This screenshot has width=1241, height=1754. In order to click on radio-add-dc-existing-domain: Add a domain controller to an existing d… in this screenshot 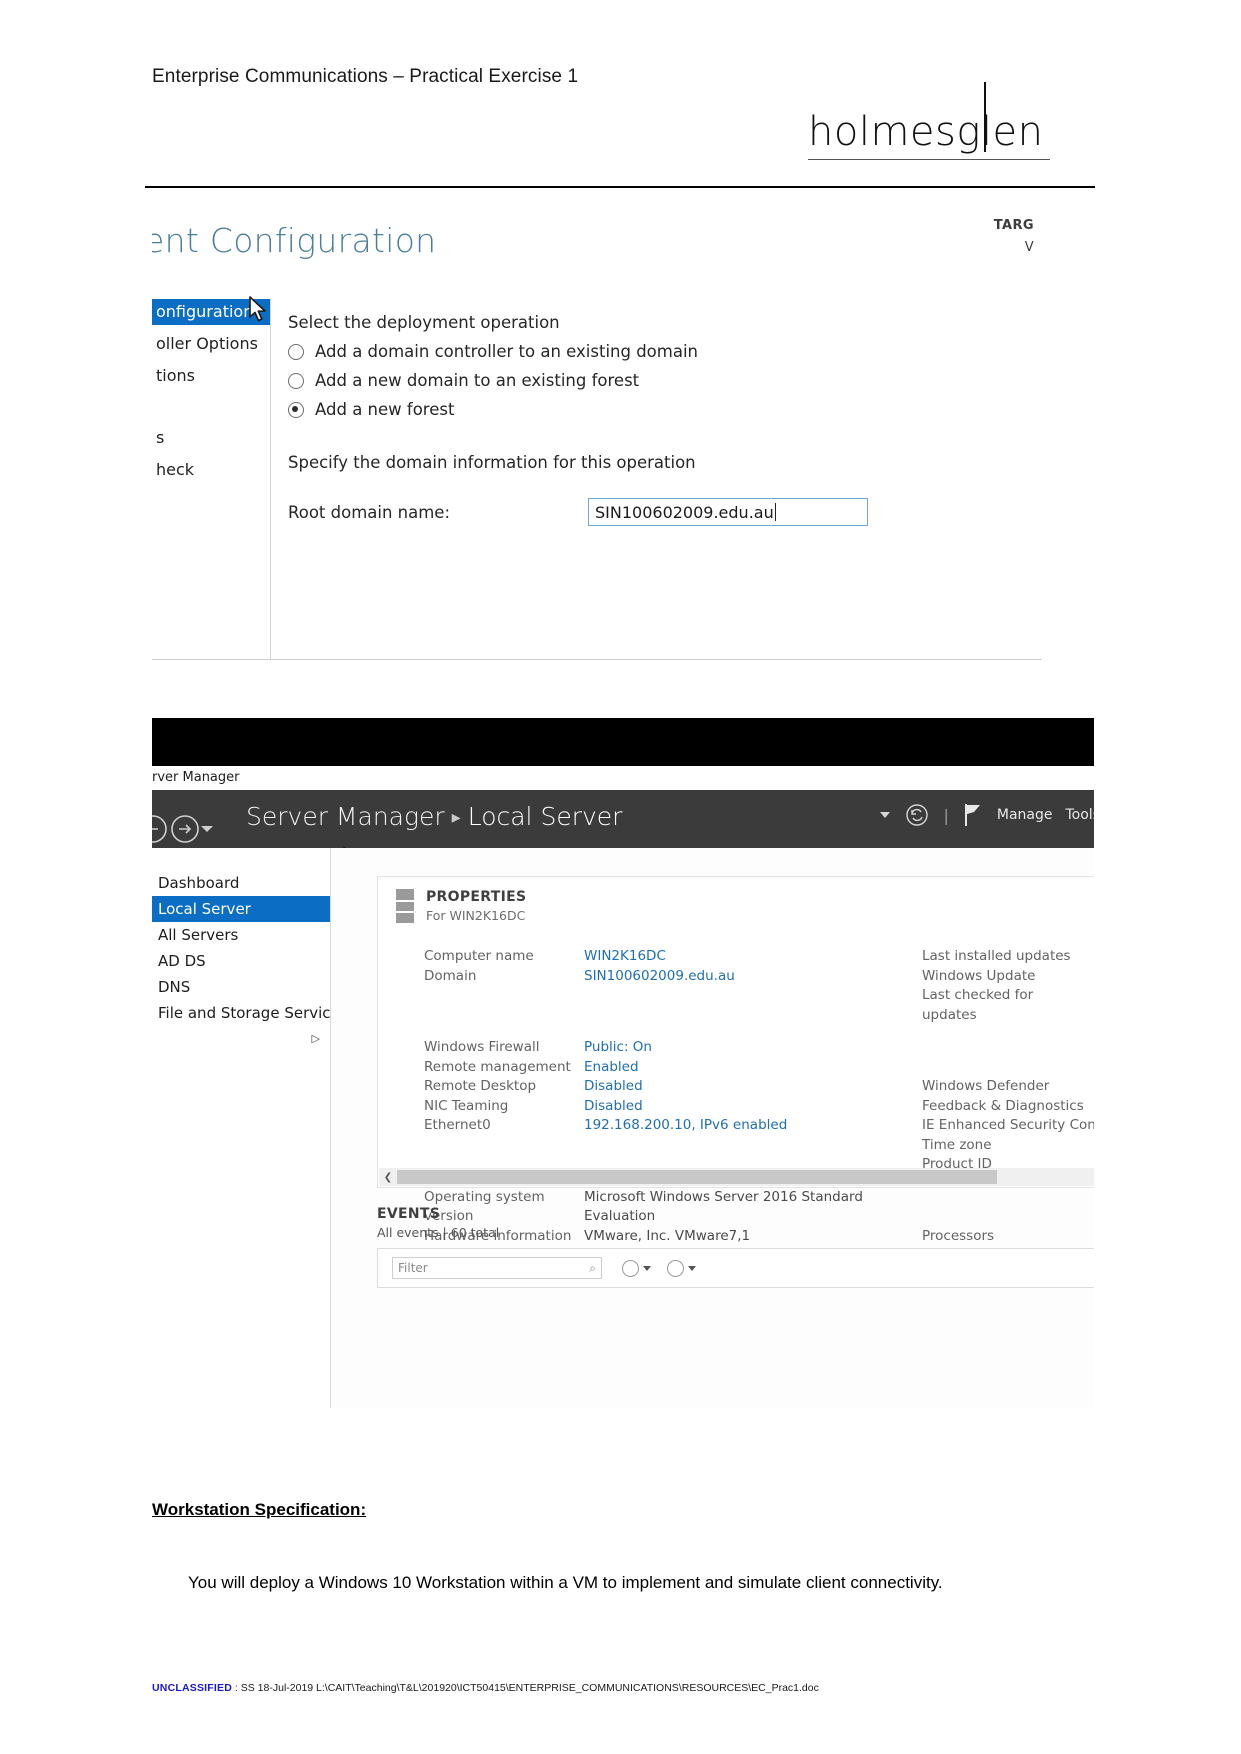, I will do `click(665, 351)`.